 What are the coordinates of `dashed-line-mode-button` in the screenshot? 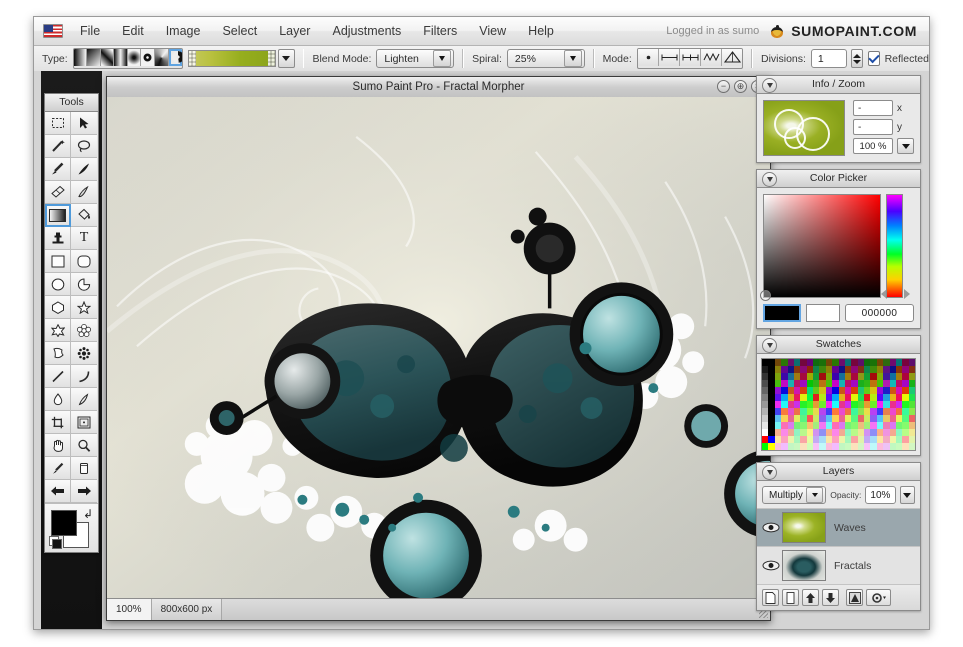 It's located at (690, 57).